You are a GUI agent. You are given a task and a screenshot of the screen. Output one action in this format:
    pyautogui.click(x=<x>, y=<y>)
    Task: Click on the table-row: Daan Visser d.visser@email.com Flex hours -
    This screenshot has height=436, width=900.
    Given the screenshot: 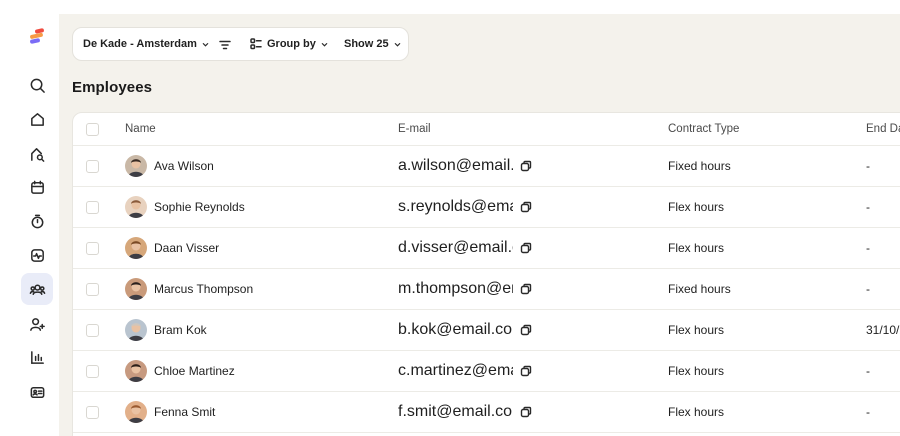 What is the action you would take?
    pyautogui.click(x=486, y=248)
    